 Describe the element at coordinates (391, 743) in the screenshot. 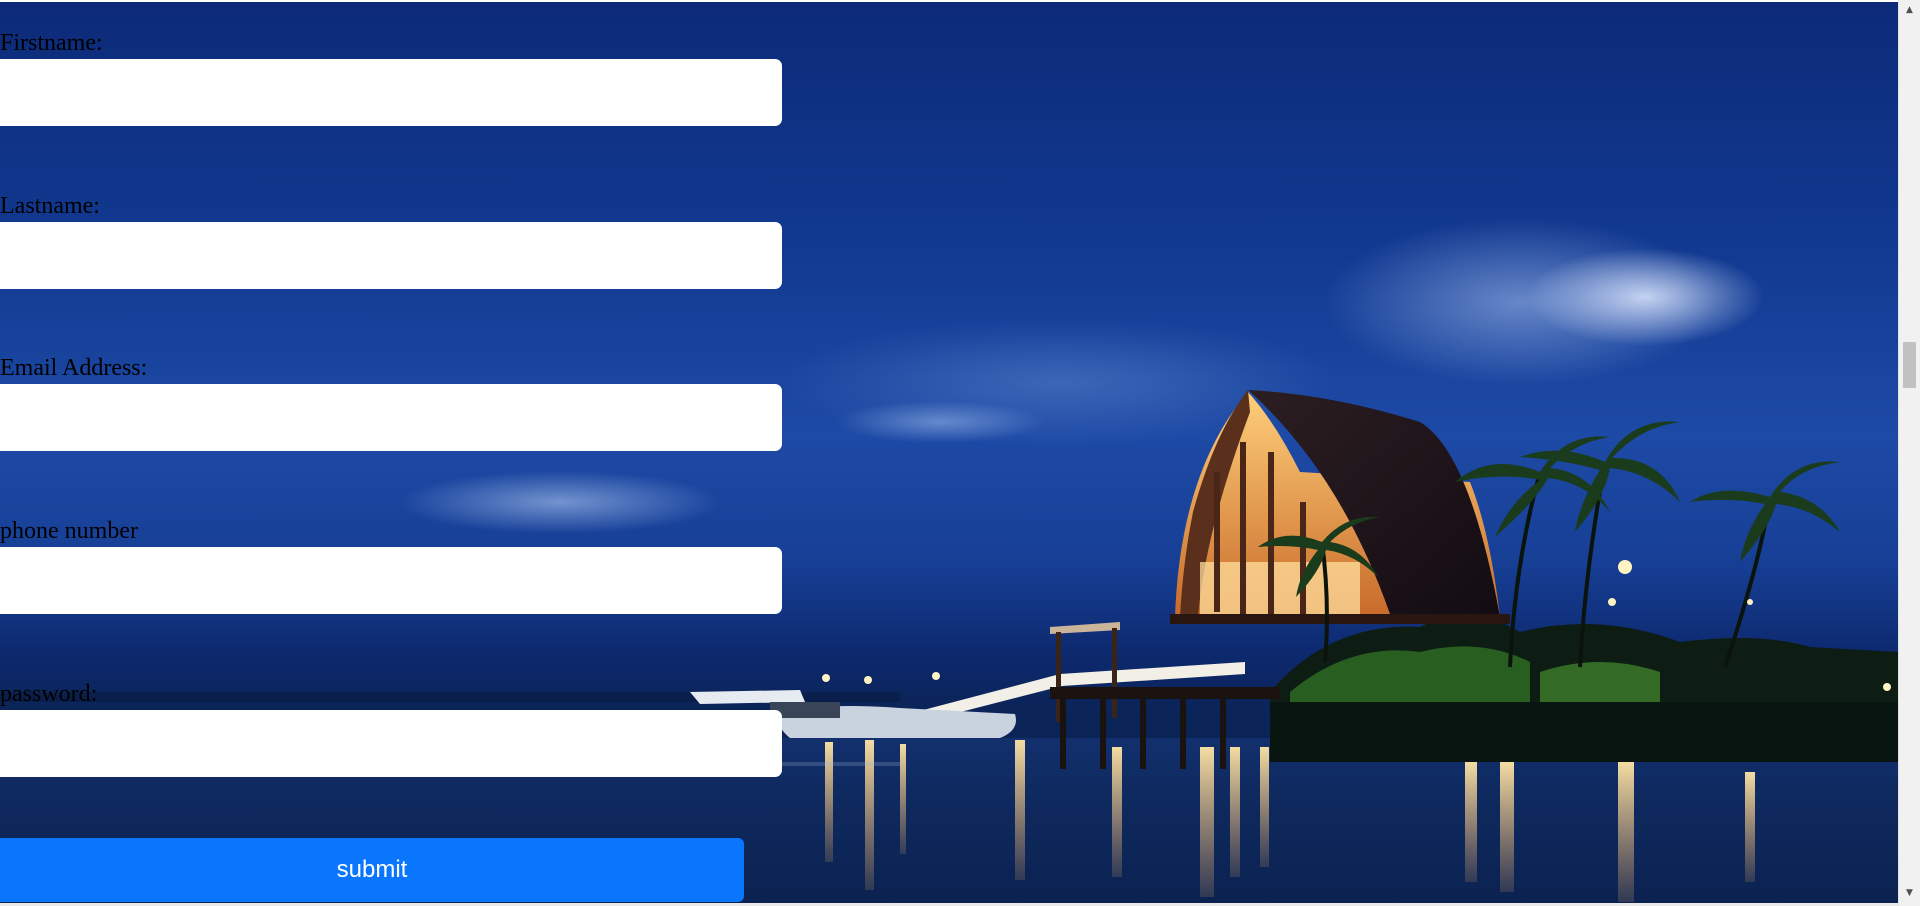

I see `password-input` at that location.